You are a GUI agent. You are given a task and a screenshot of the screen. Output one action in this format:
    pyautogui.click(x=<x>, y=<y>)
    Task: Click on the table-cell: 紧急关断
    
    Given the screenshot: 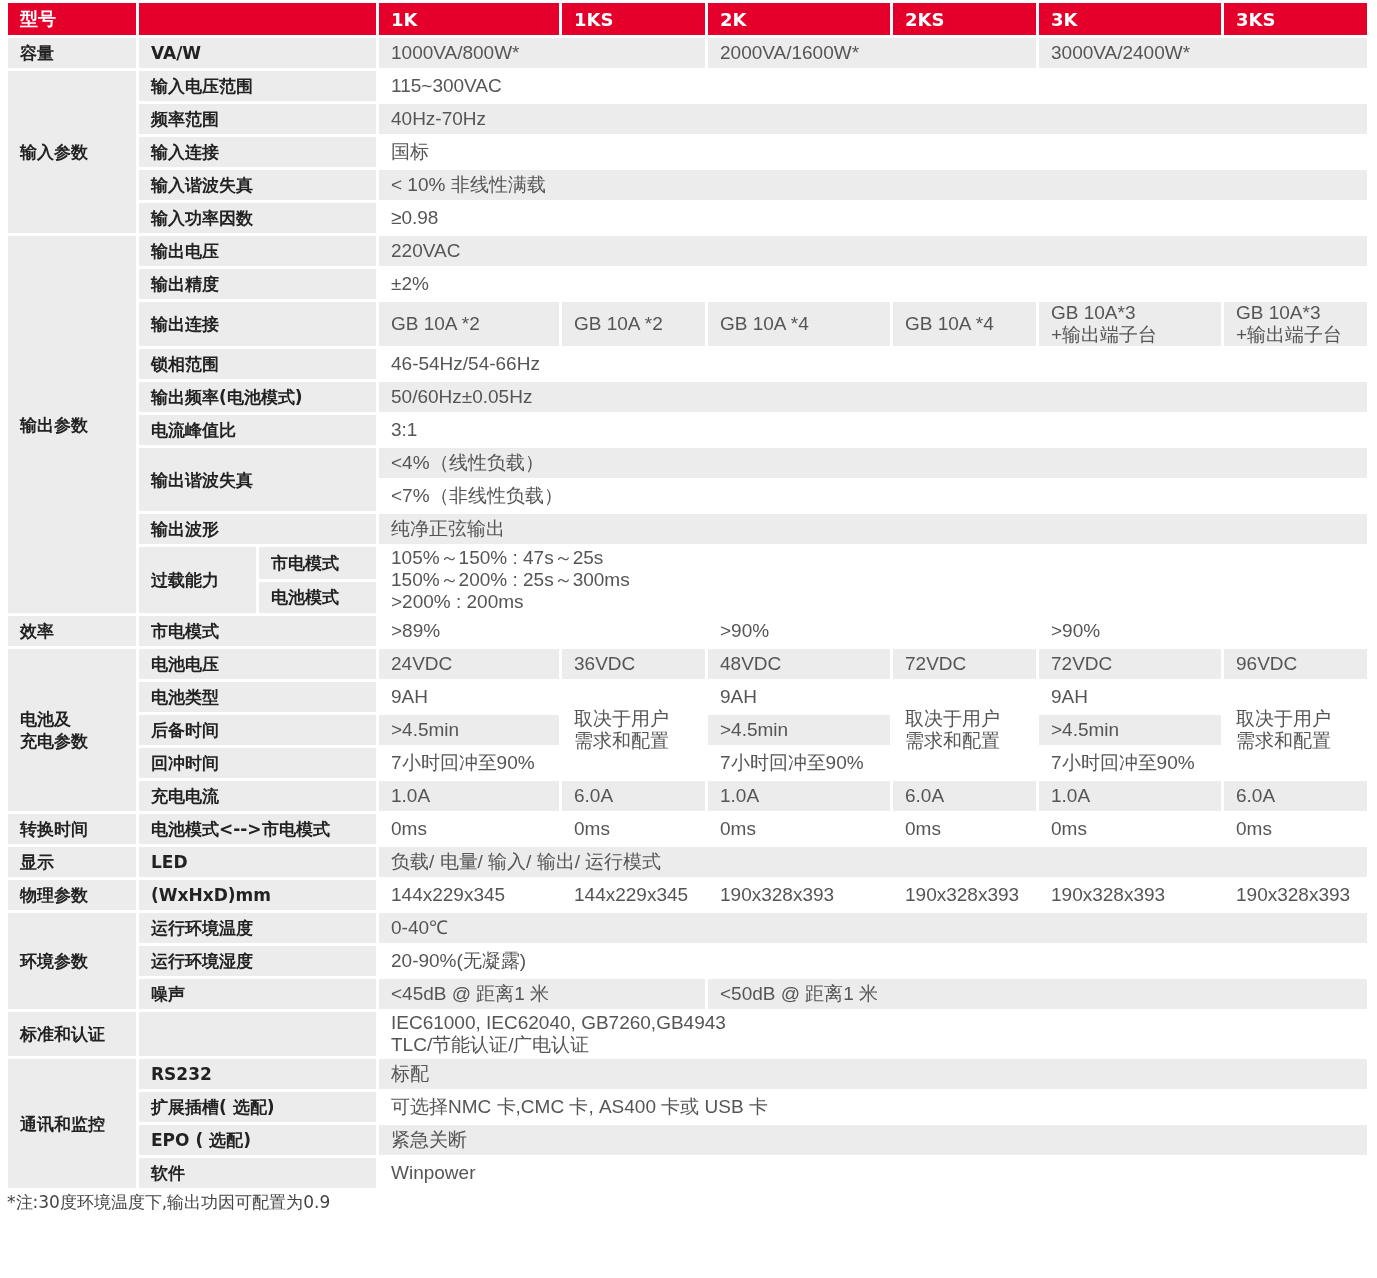 What is the action you would take?
    pyautogui.click(x=873, y=1140)
    